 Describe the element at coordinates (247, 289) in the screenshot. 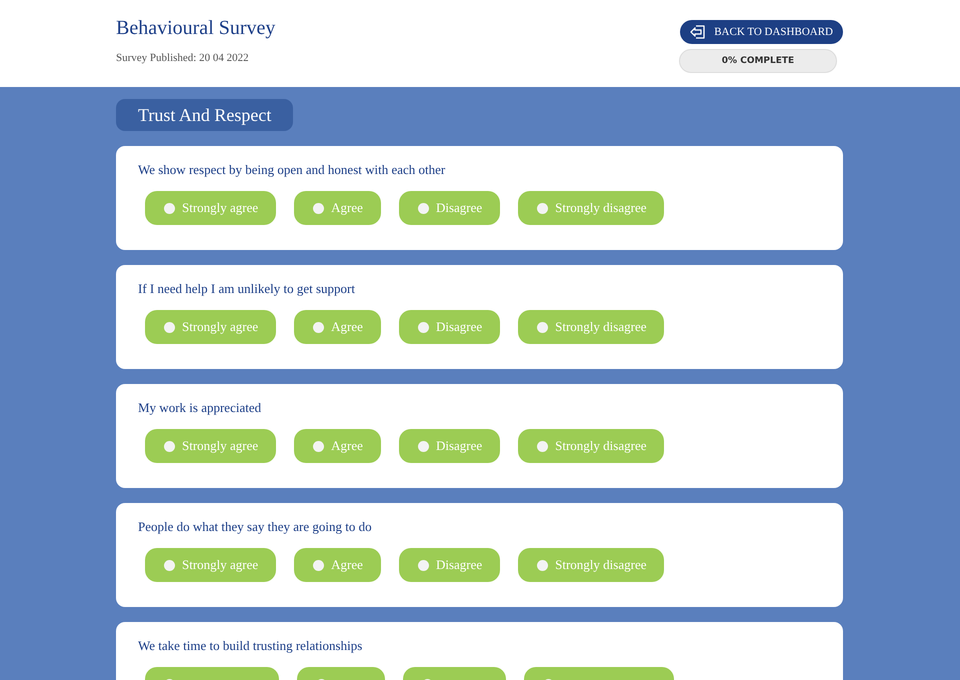

I see `question-text: If I need help I am unlikely to get support` at that location.